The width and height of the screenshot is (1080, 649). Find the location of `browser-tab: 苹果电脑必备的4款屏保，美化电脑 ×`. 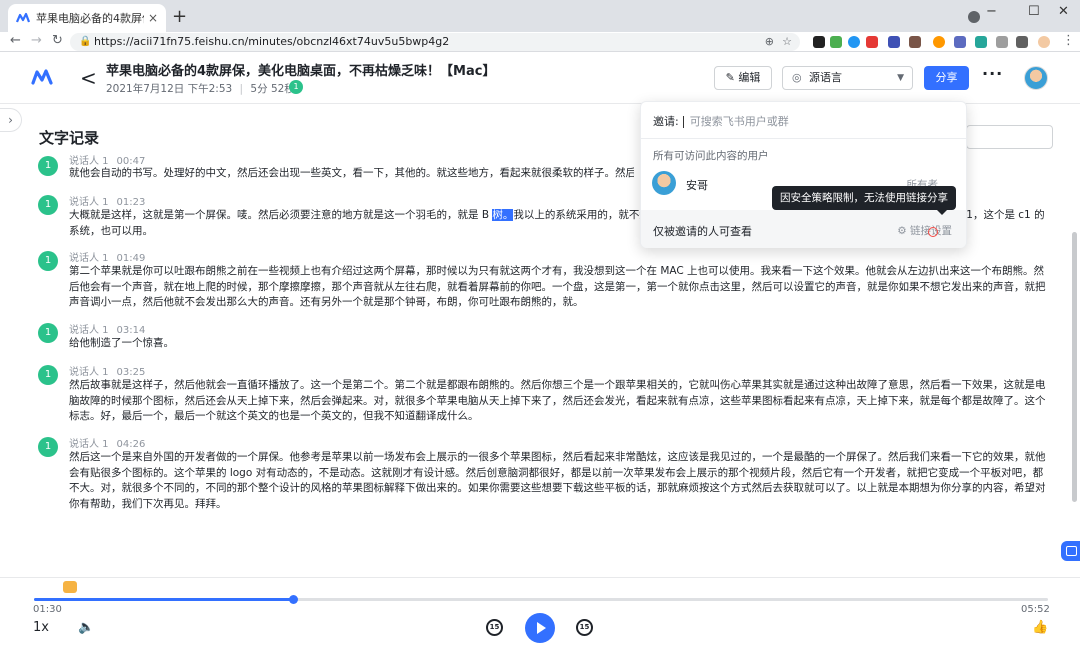

browser-tab: 苹果电脑必备的4款屏保，美化电脑 × is located at coordinates (87, 18).